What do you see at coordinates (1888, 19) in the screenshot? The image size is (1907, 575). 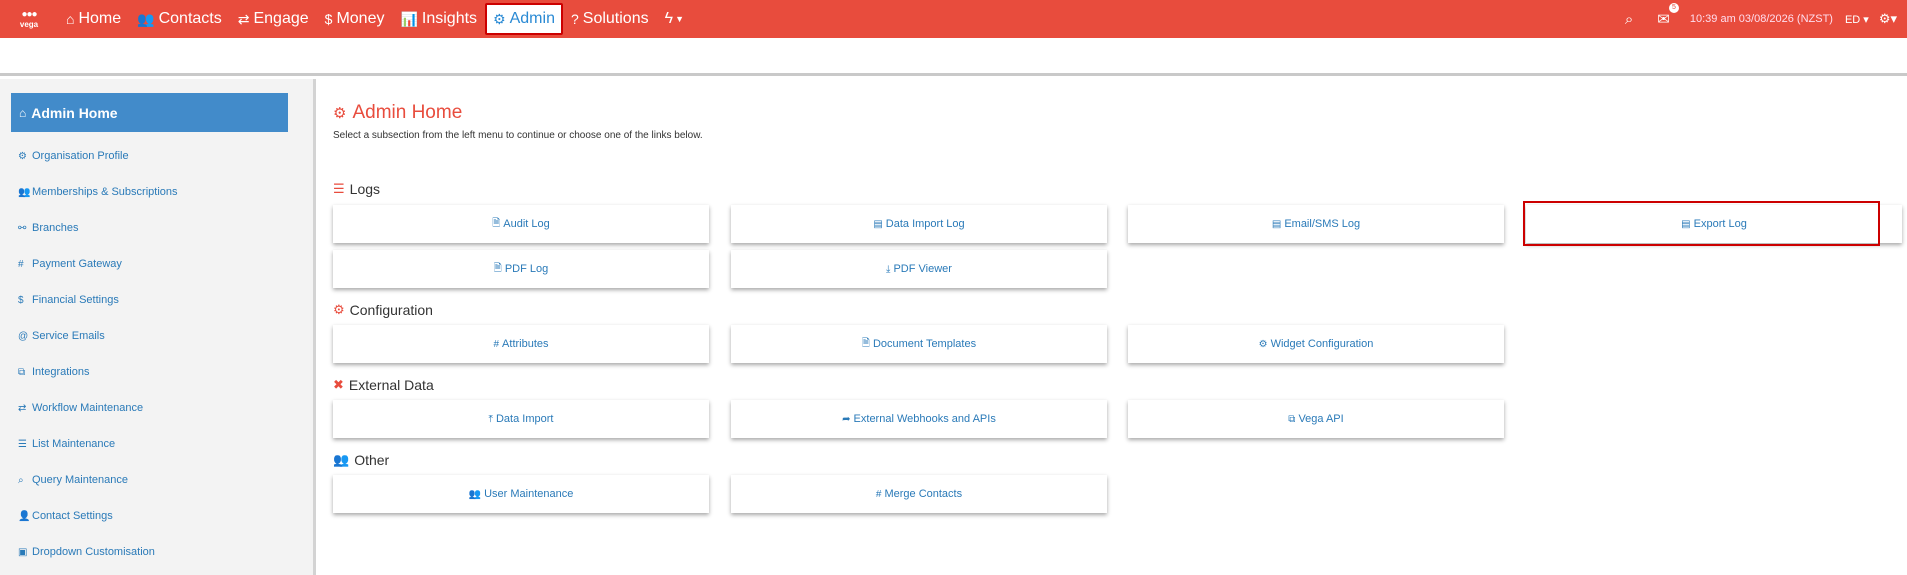 I see `settings-gear-icon: ⚙▾` at bounding box center [1888, 19].